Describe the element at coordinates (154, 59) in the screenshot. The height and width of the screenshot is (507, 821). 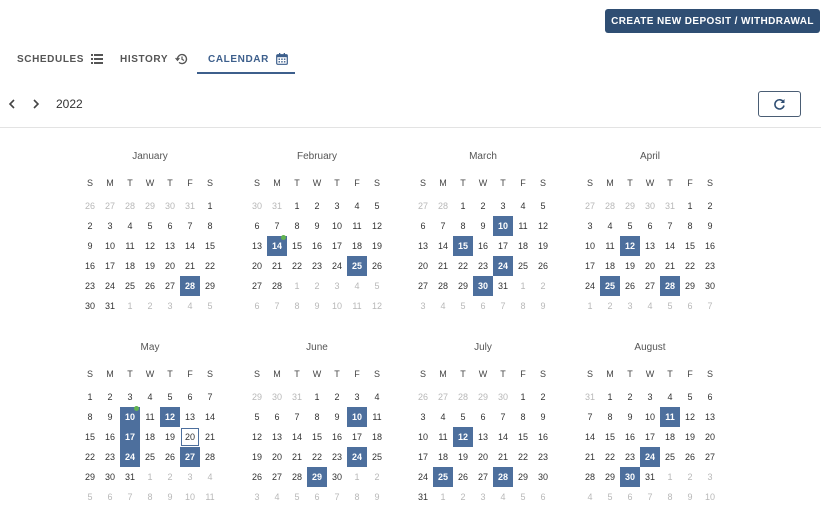
I see `tab-history: HISTORY` at that location.